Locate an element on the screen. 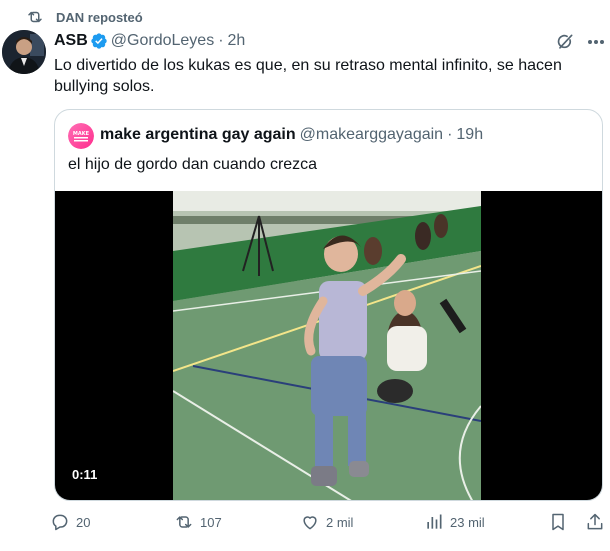  quoted-avatar-label: MAKE is located at coordinates (81, 134).